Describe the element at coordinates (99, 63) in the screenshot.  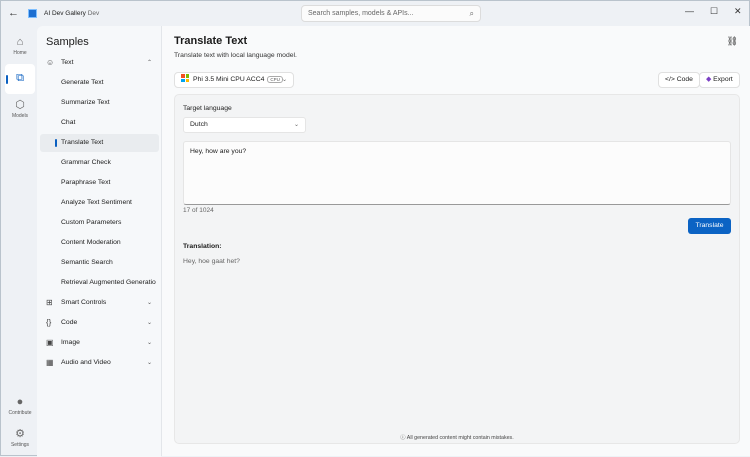
I see `sidebar-category: ☺ Text ⌃` at that location.